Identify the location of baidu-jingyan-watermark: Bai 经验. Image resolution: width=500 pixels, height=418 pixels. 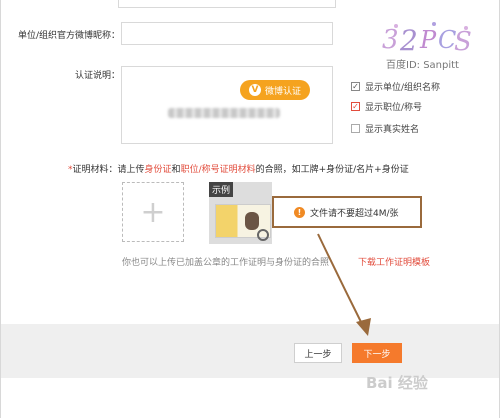
(397, 383).